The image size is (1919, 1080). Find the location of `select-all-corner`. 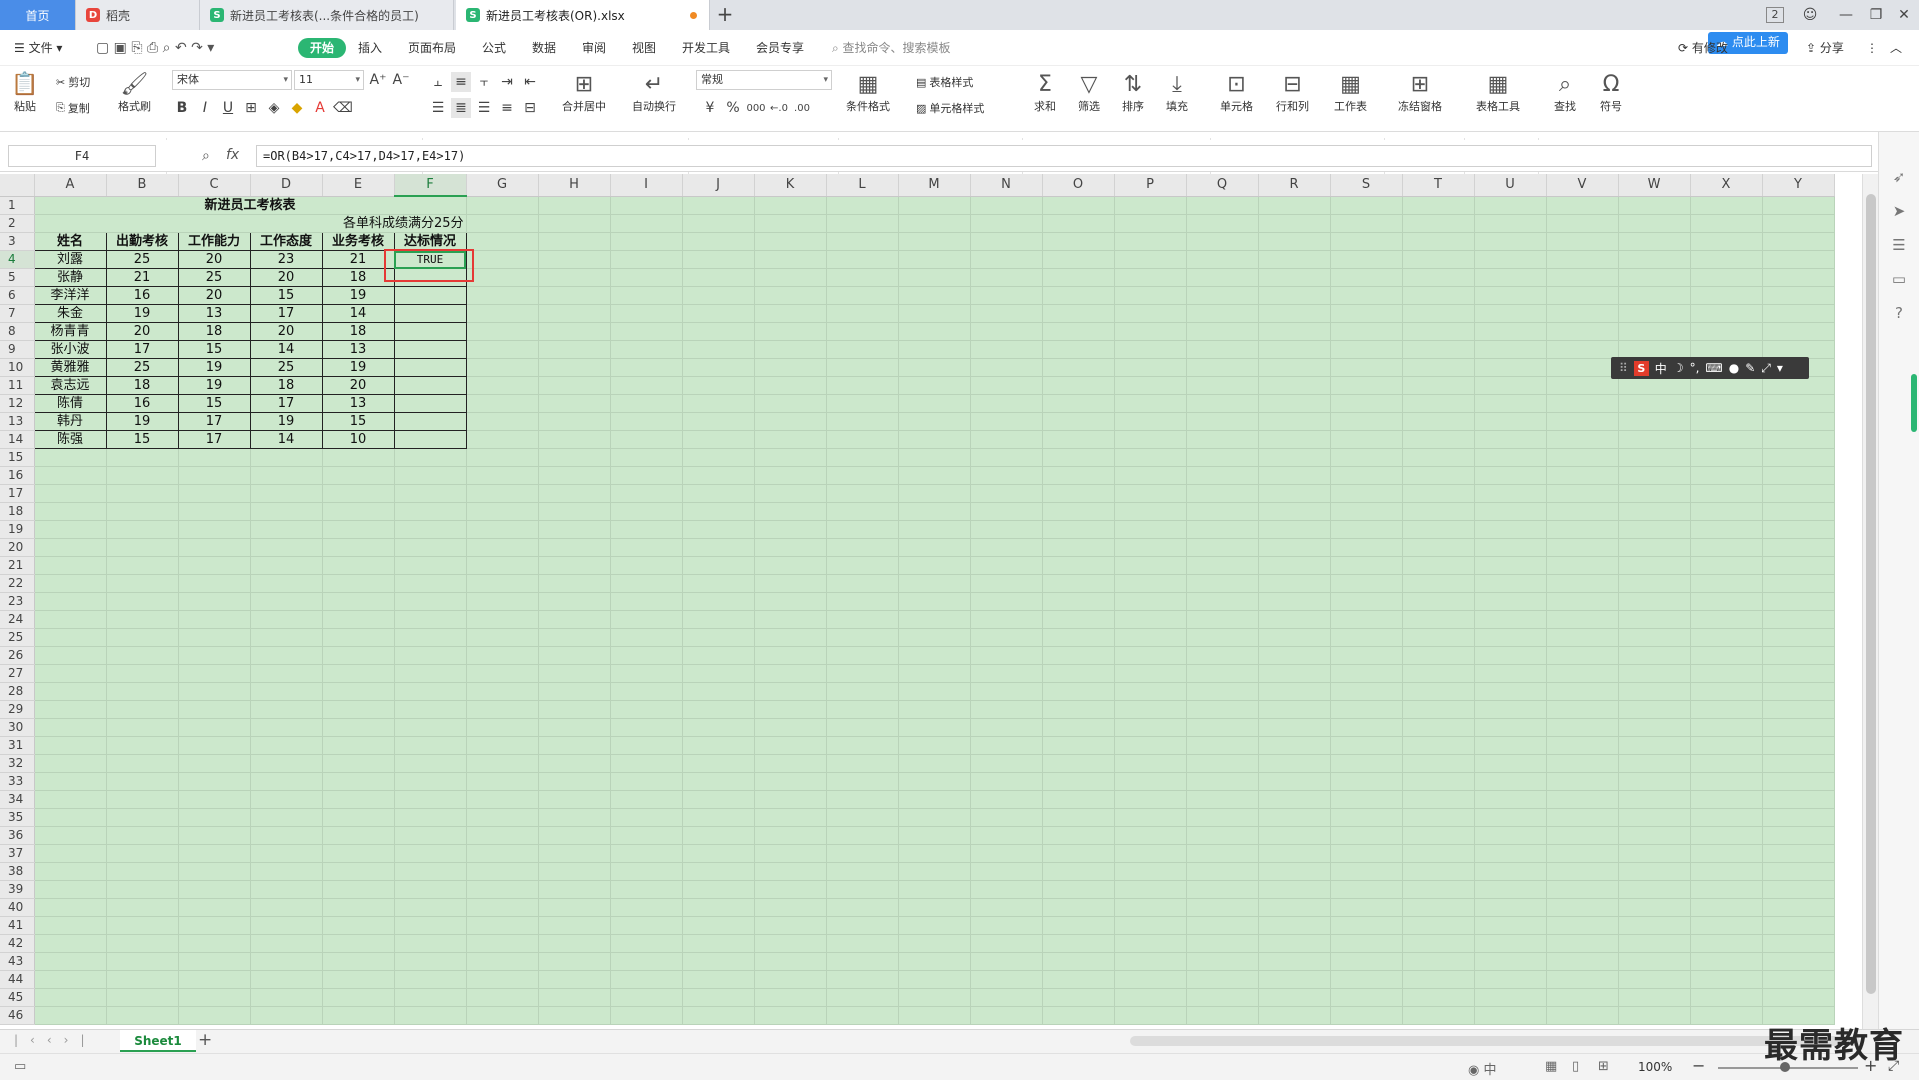

select-all-corner is located at coordinates (17, 185).